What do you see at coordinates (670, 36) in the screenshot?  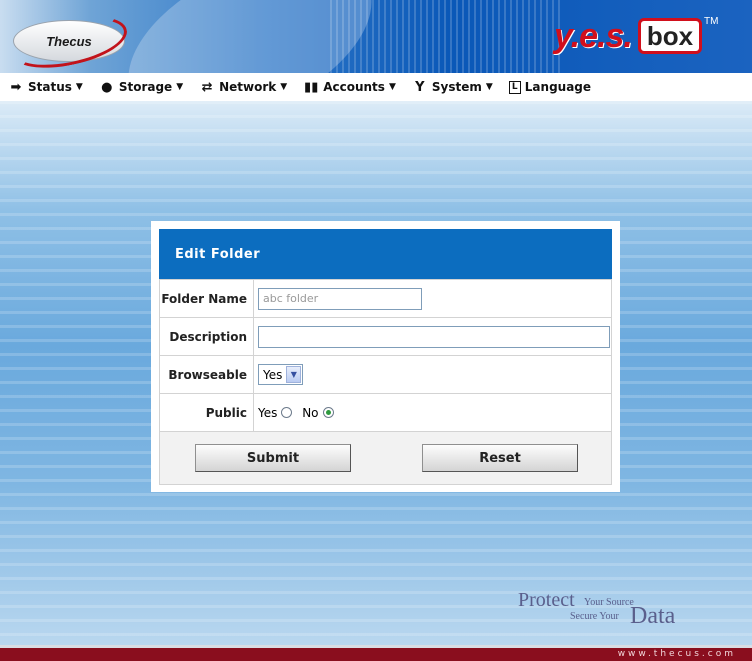 I see `box-logo-text: box` at bounding box center [670, 36].